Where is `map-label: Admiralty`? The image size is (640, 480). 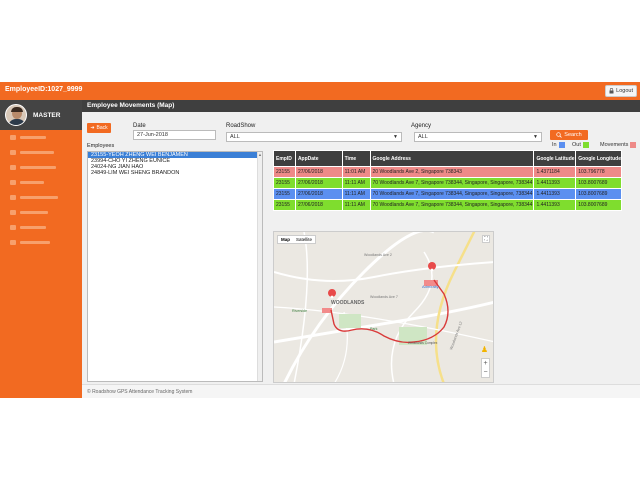
map-label: Admiralty is located at coordinates (430, 286).